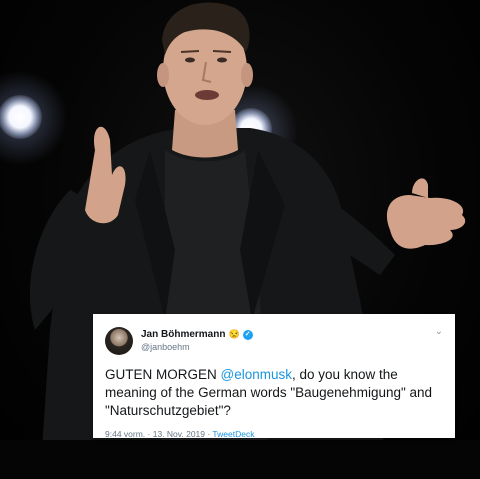 The height and width of the screenshot is (479, 480). What do you see at coordinates (233, 434) in the screenshot?
I see `tweet-source-link: TweetDeck` at bounding box center [233, 434].